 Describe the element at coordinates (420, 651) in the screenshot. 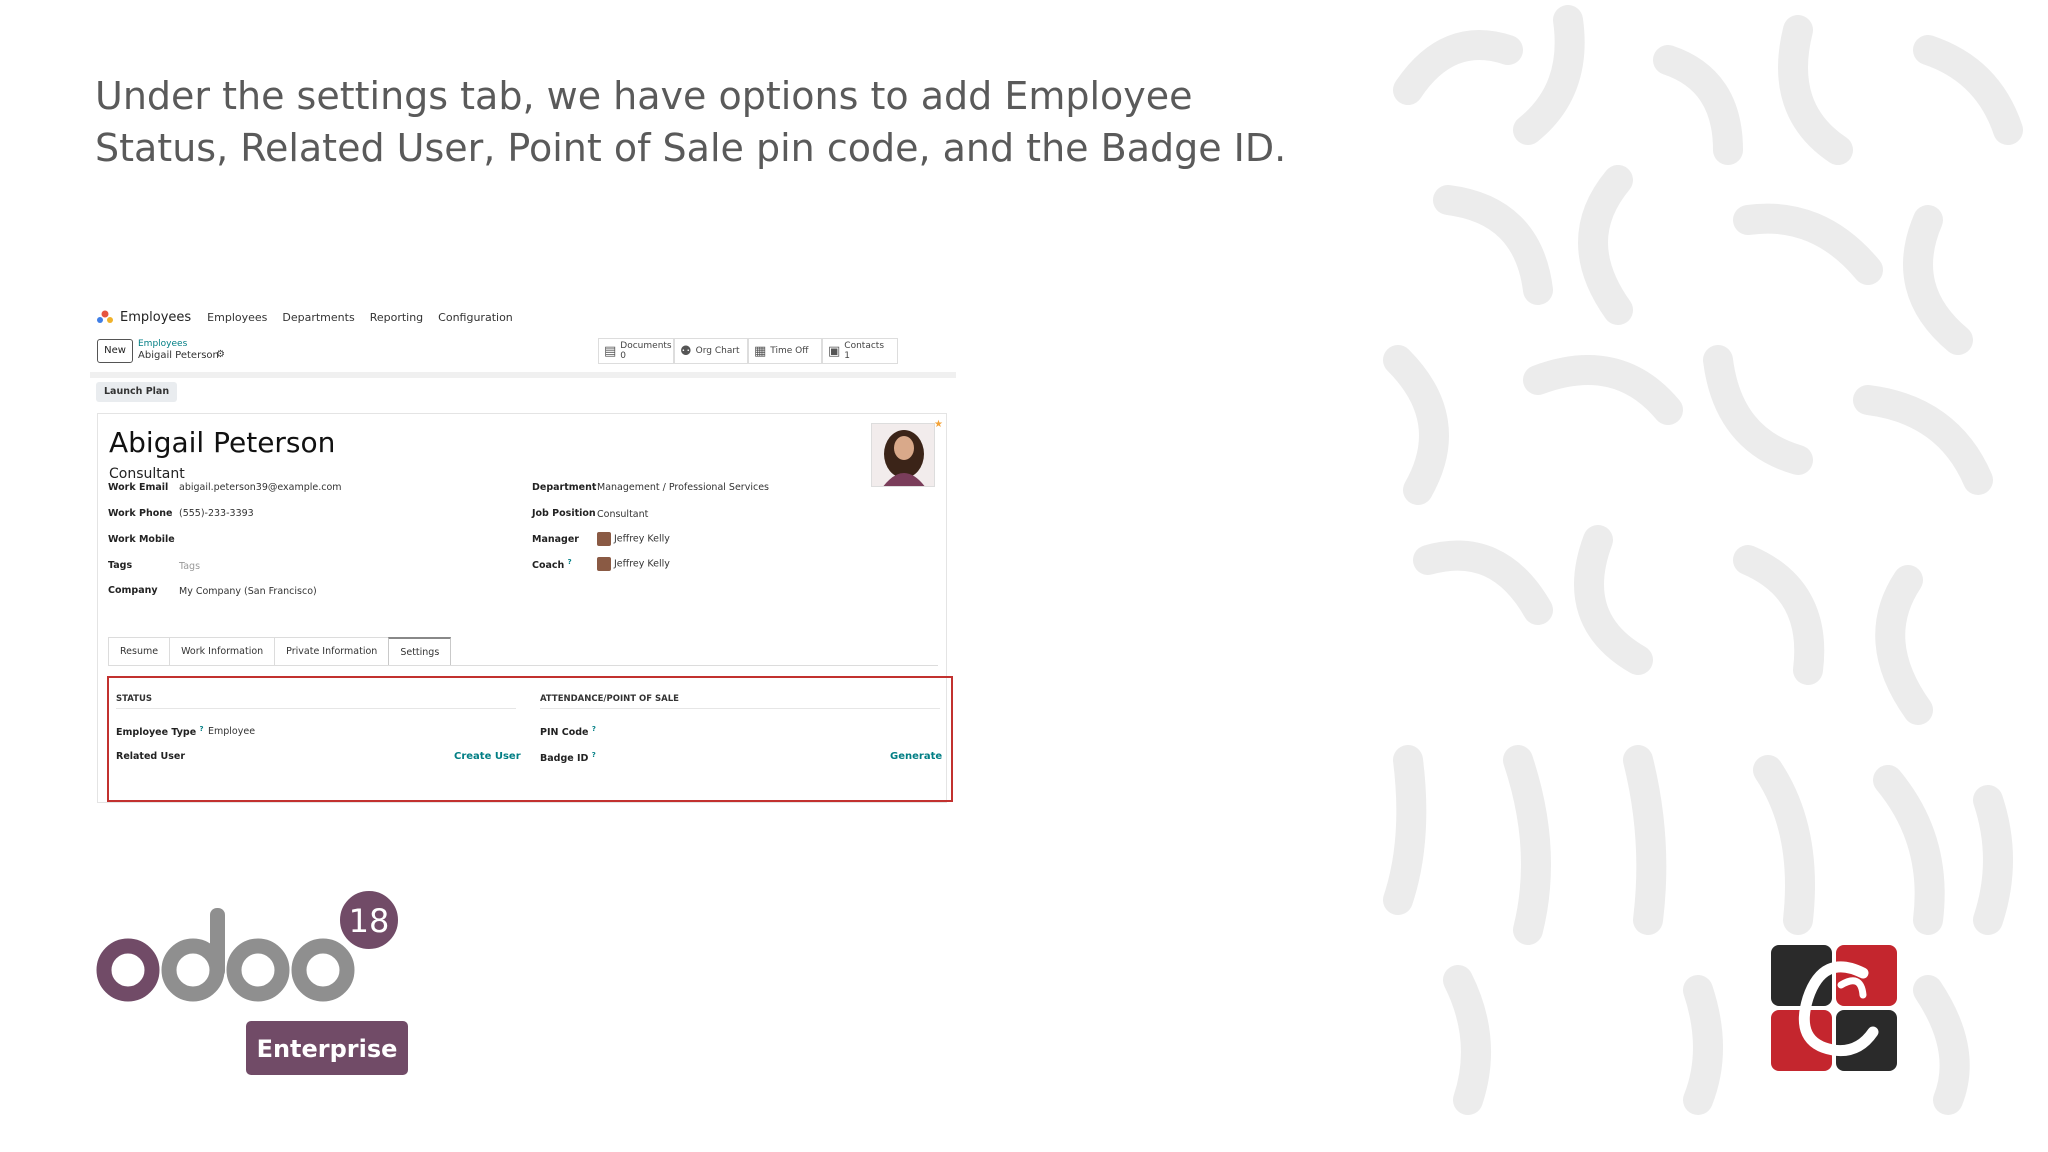

I see `tab-settings: Settings` at that location.